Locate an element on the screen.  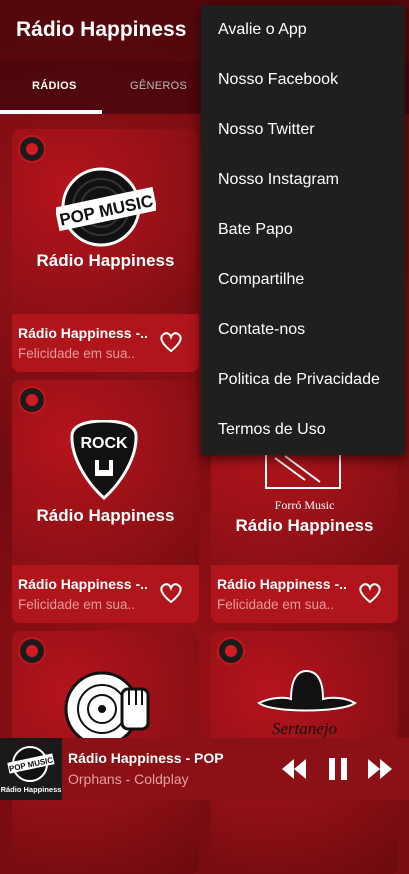
tab-radios: RÁDIOS is located at coordinates (54, 86).